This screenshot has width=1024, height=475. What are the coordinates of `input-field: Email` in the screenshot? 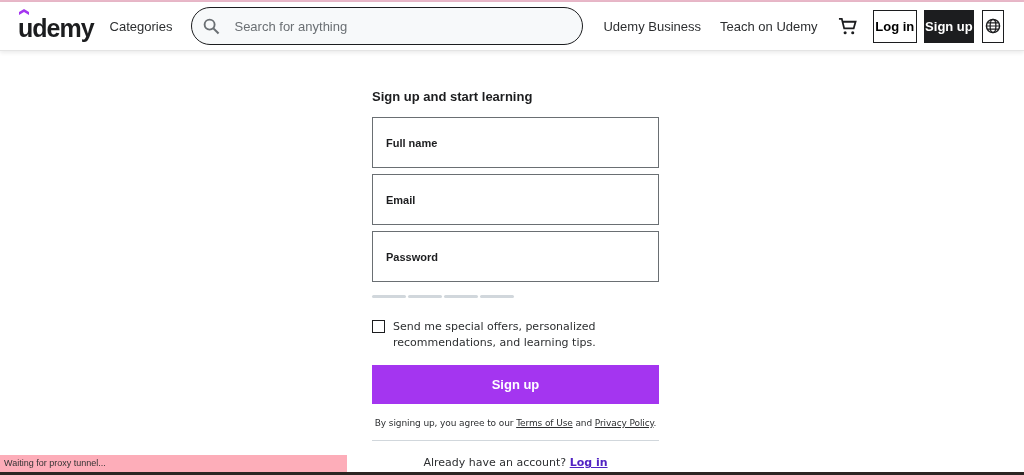 It's located at (515, 199).